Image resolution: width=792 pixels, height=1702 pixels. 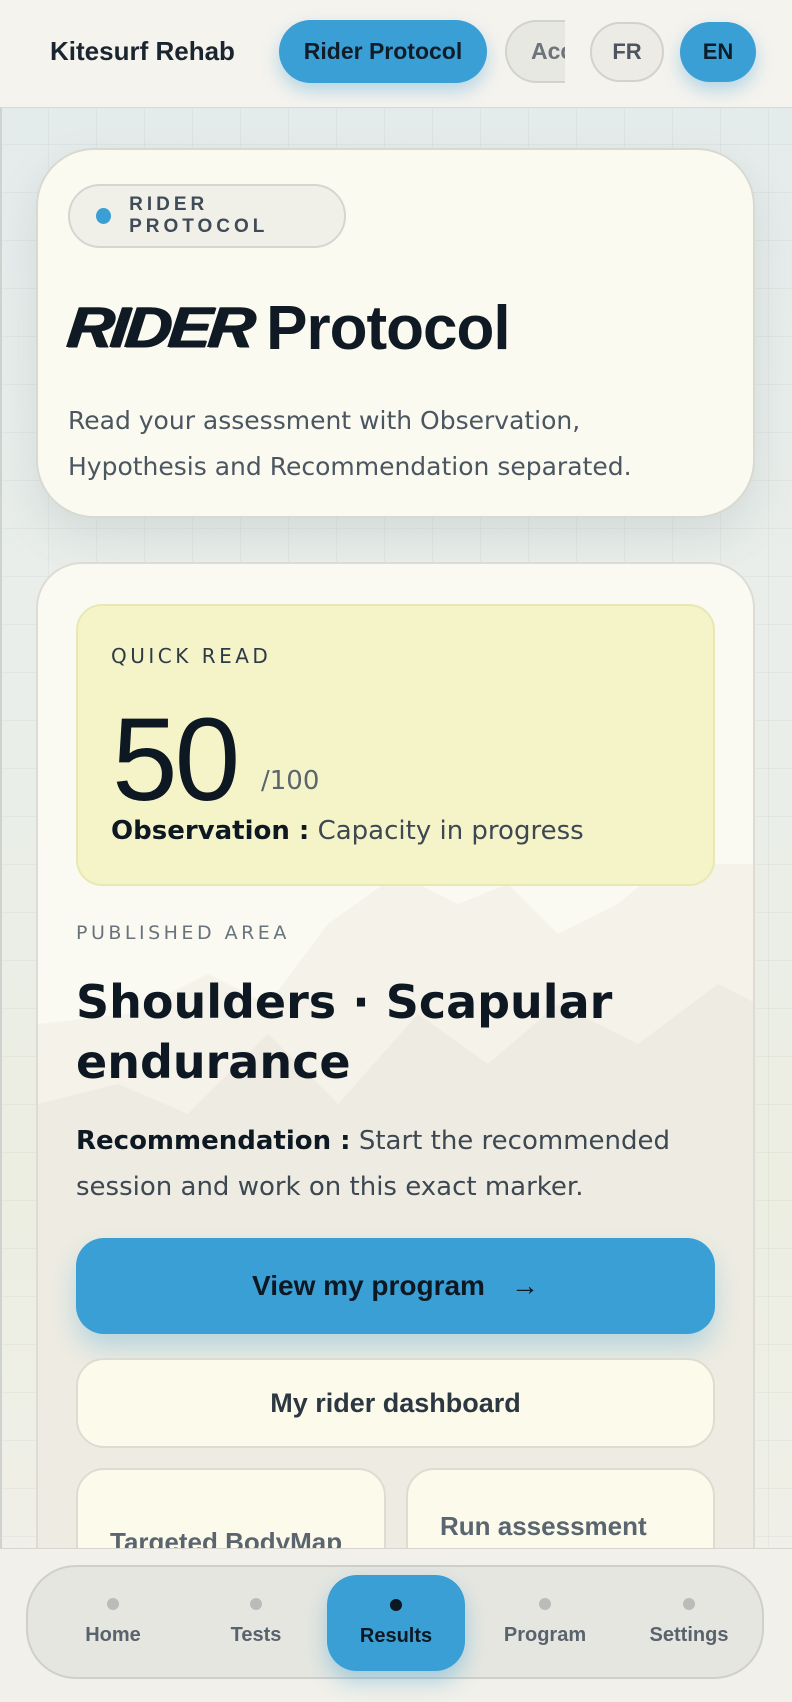 What do you see at coordinates (104, 216) in the screenshot?
I see `status-dot-icon` at bounding box center [104, 216].